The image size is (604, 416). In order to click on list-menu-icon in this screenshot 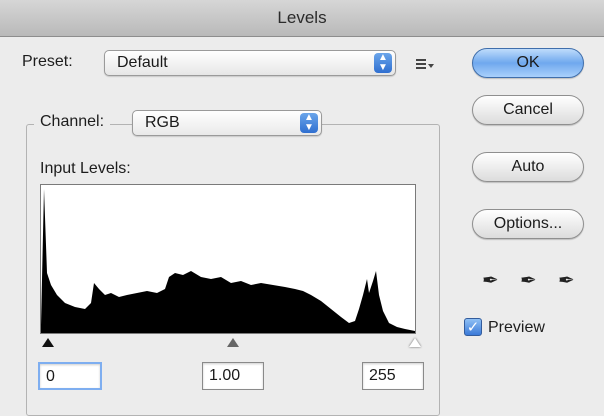, I will do `click(425, 64)`.